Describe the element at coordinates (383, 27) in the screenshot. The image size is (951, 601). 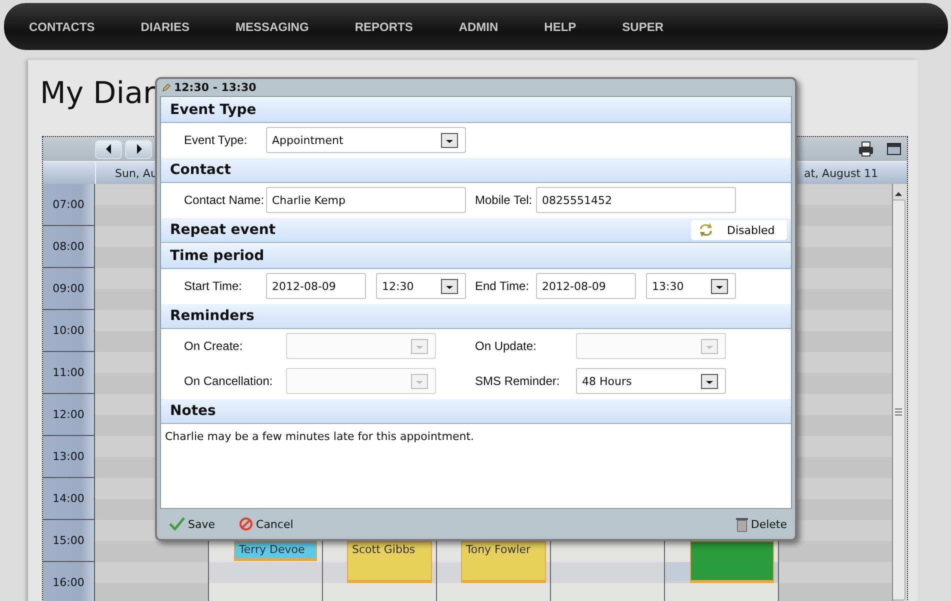
I see `nav-item: REPORTS` at that location.